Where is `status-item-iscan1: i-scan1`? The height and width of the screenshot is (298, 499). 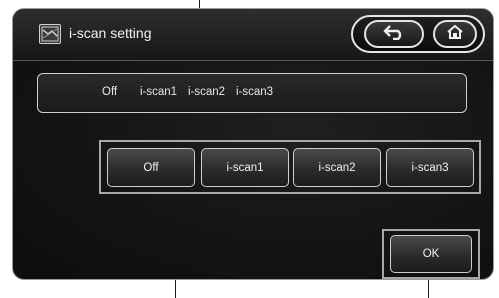 status-item-iscan1: i-scan1 is located at coordinates (159, 92).